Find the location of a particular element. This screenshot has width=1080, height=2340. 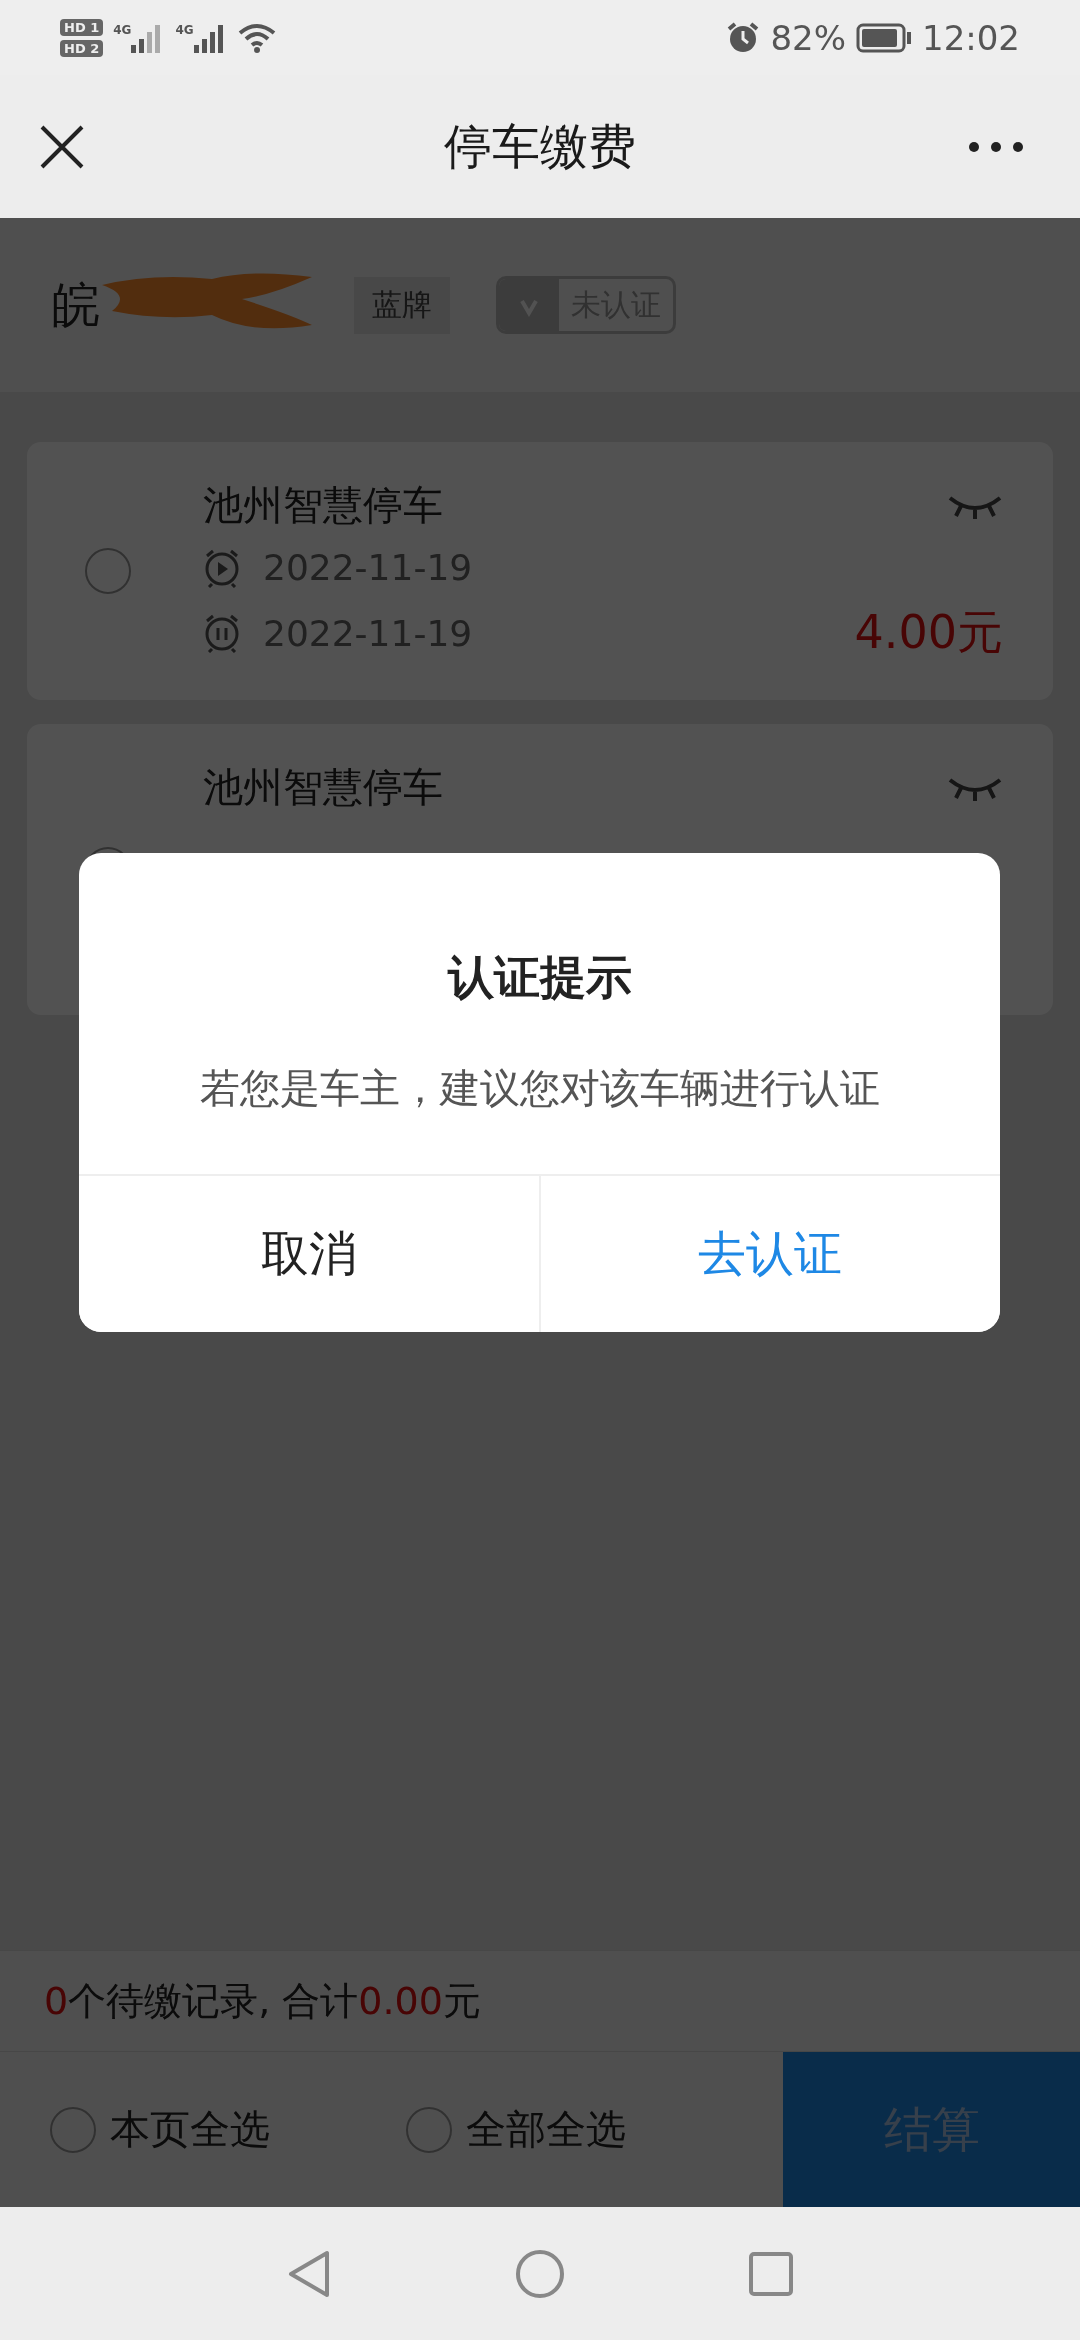

sim-badge: HD 1 is located at coordinates (82, 27).